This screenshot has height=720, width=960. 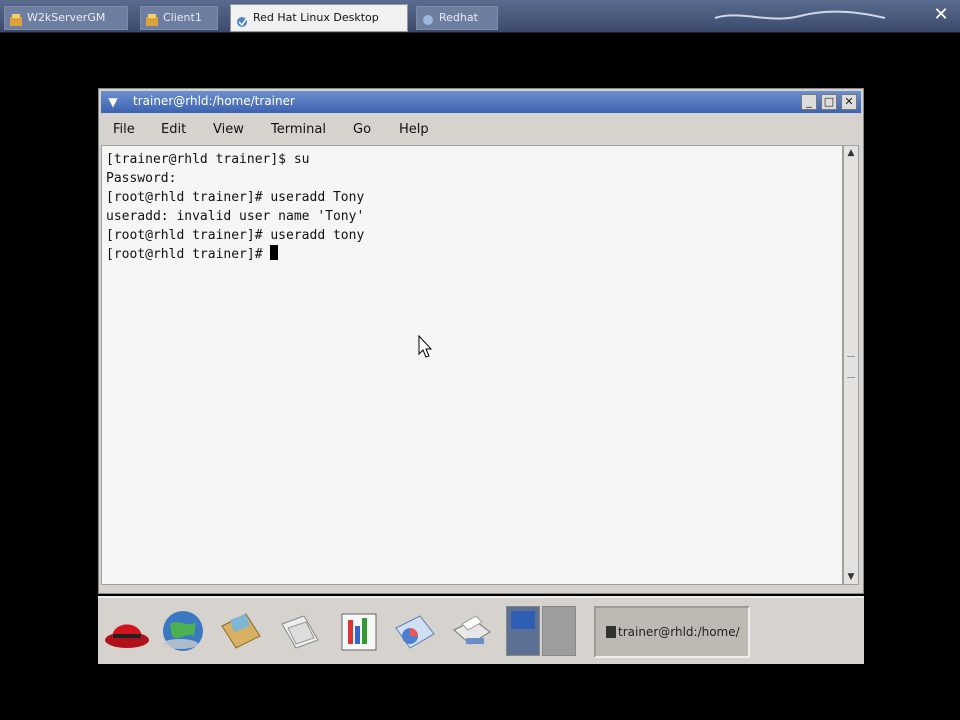 I want to click on host-tab-w2kserver: W2kServerGM, so click(x=66, y=18).